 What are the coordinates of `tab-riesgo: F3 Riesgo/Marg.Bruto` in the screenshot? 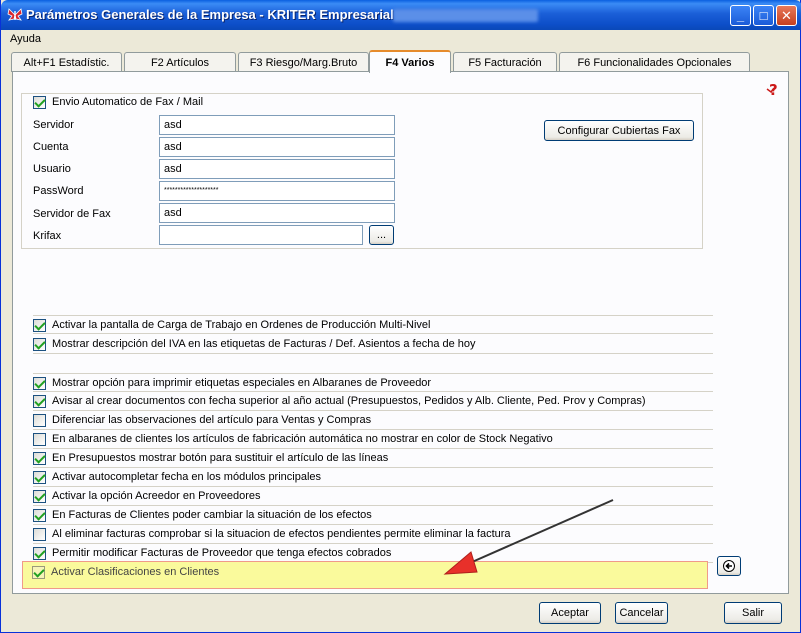 It's located at (303, 62).